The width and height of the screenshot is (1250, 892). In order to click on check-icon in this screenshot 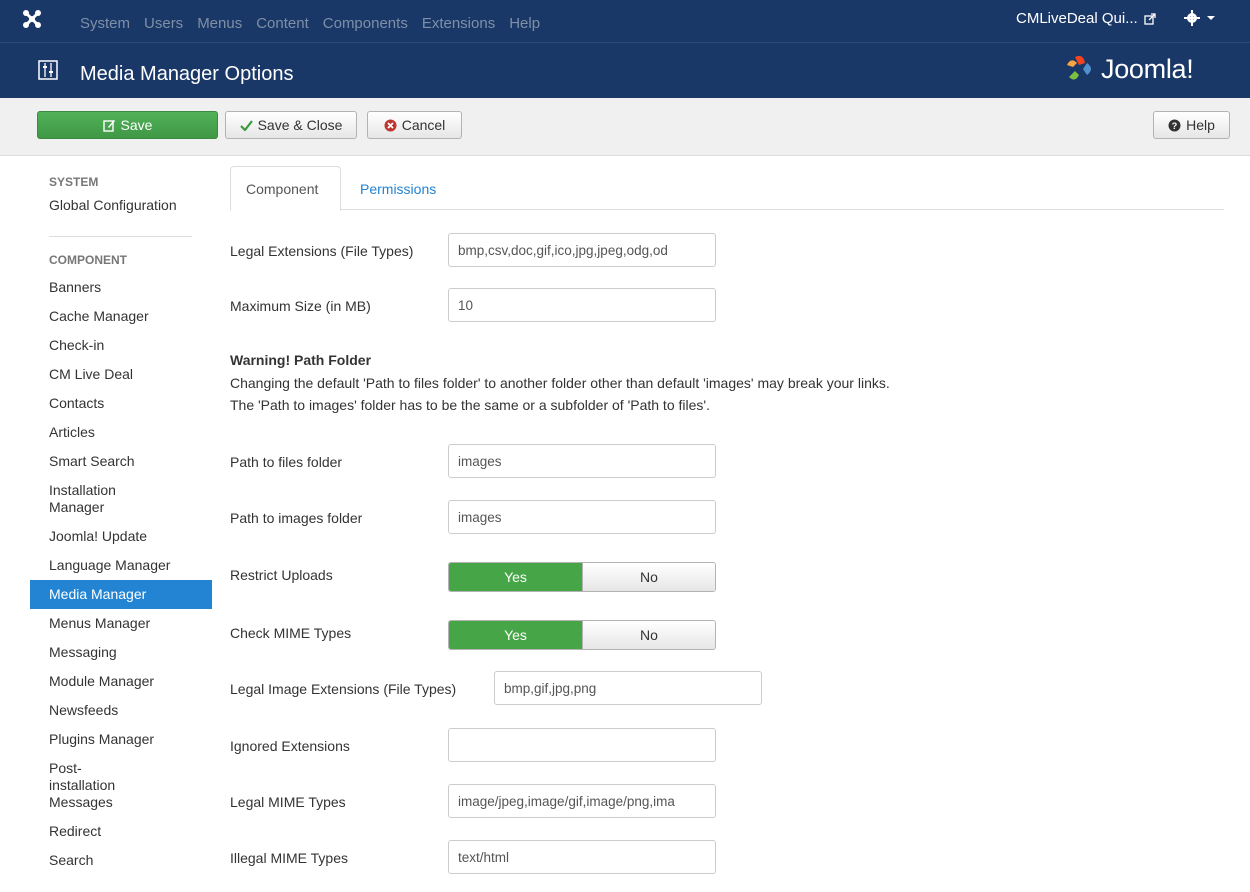, I will do `click(246, 125)`.